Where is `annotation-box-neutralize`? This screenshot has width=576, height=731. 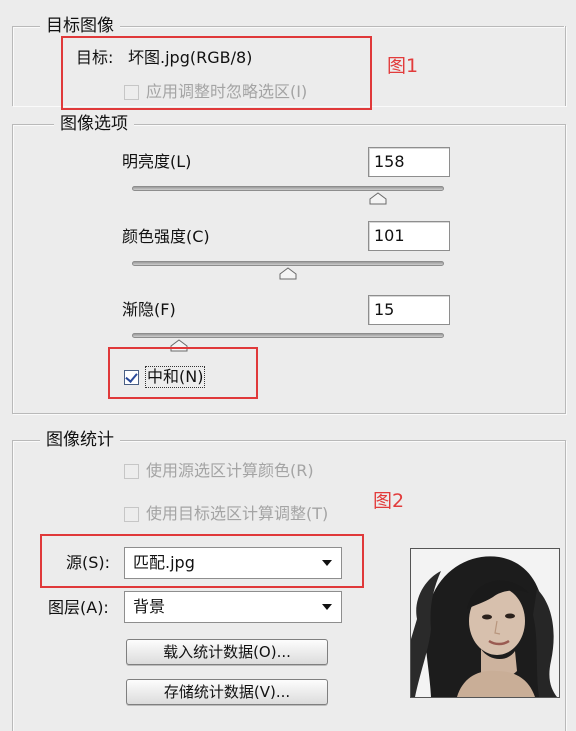
annotation-box-neutralize is located at coordinates (183, 373).